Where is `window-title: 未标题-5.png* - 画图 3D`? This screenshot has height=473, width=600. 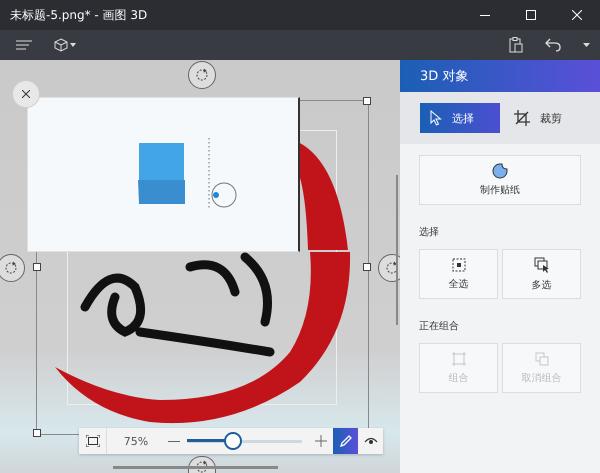
window-title: 未标题-5.png* - 画图 3D is located at coordinates (79, 15).